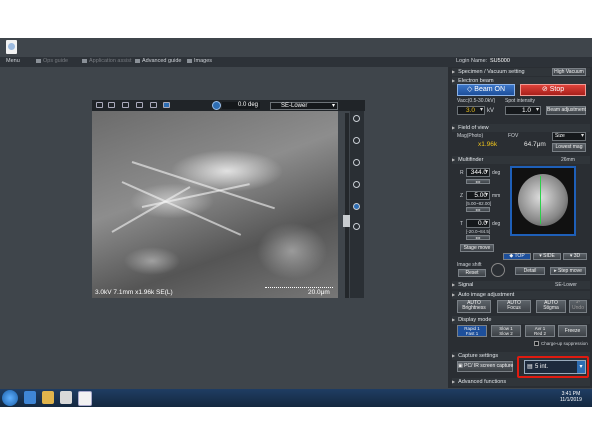 This screenshot has height=444, width=592. I want to click on vacuum-mode-button: High Vacuum, so click(569, 72).